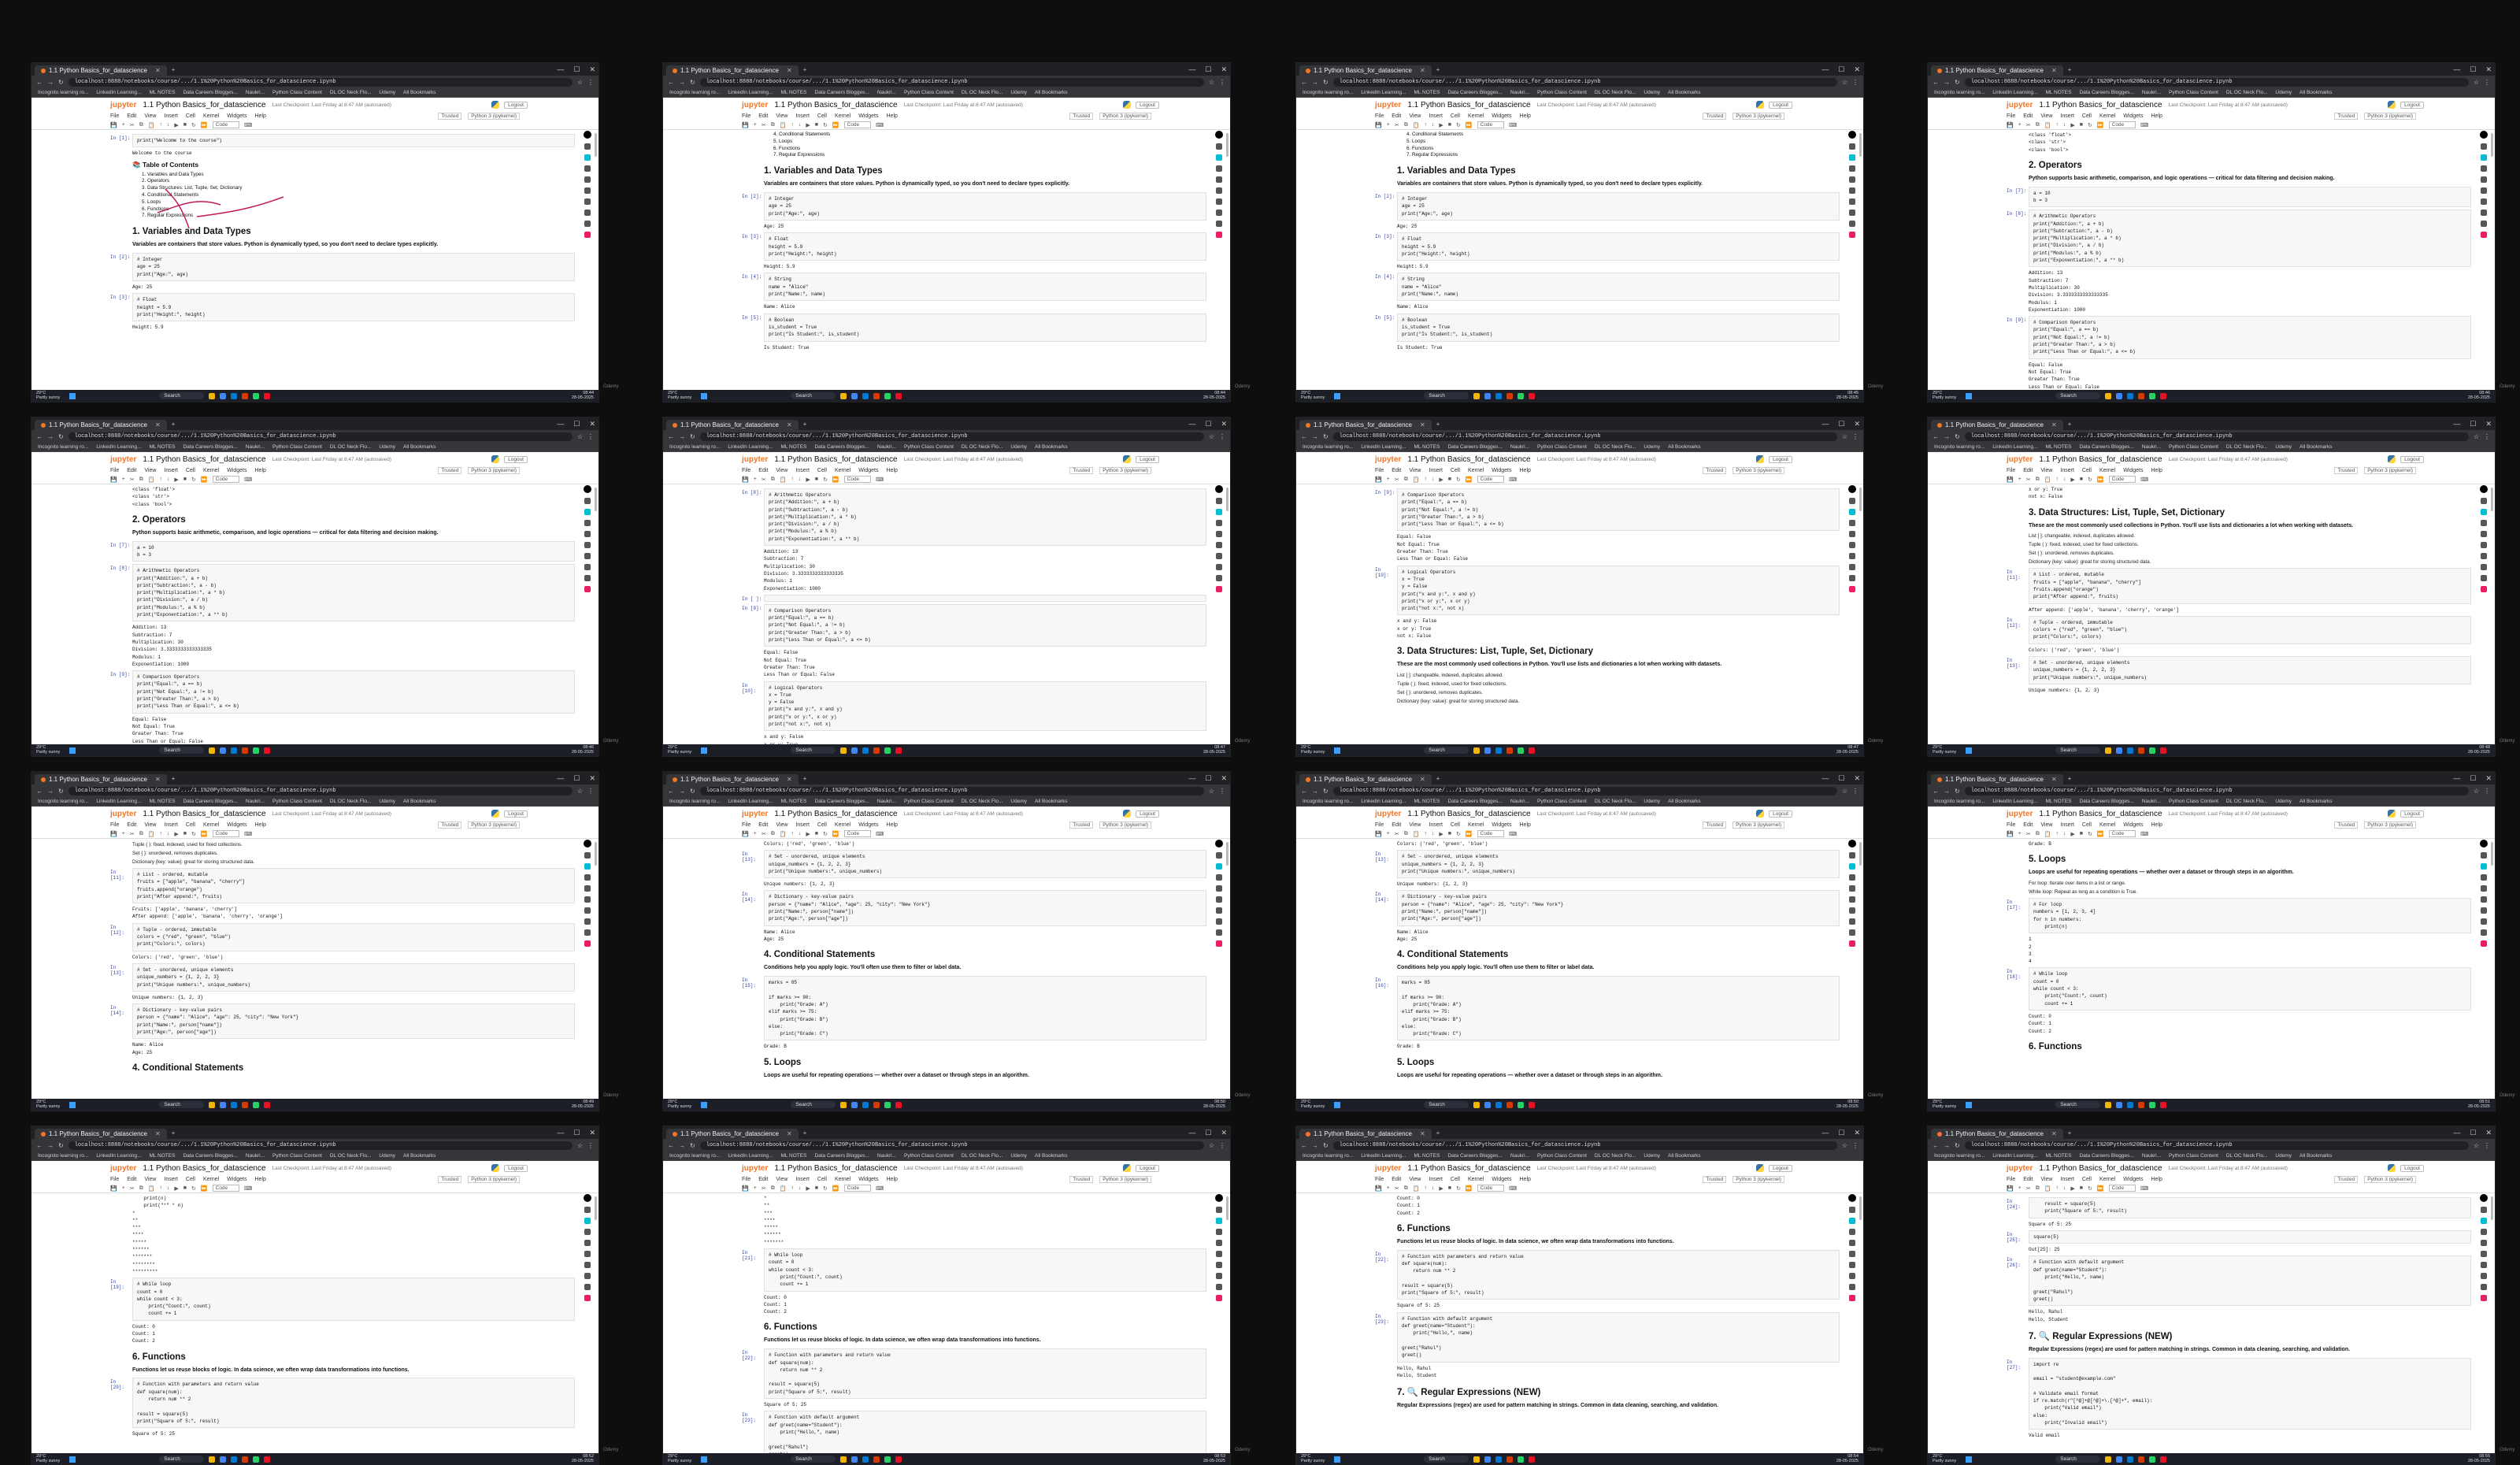 The height and width of the screenshot is (1465, 2520). Describe the element at coordinates (2028, 470) in the screenshot. I see `menu-edit: Edit` at that location.